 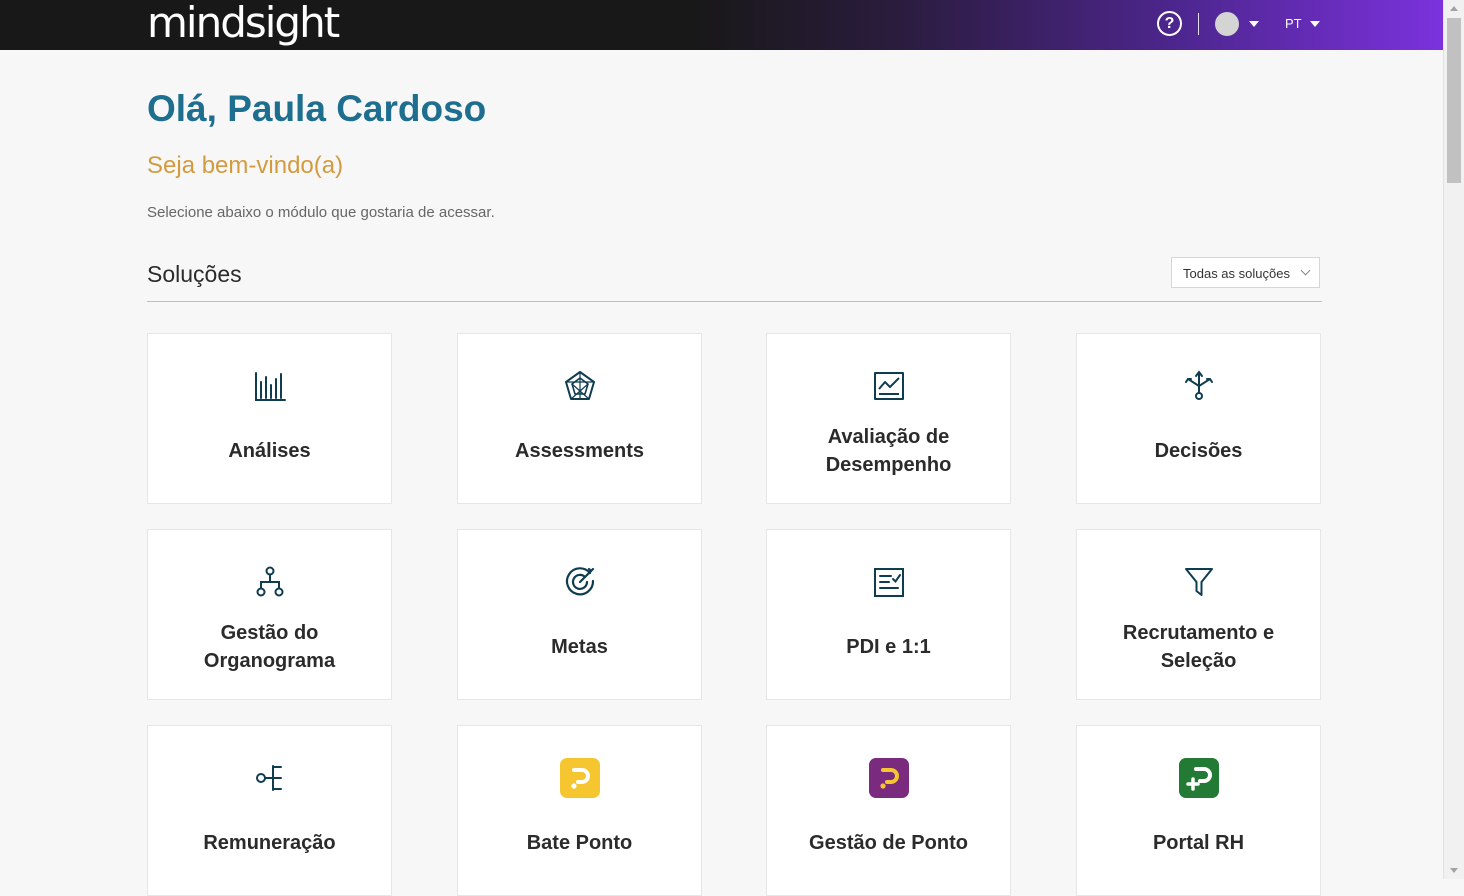 I want to click on help-icon: ?, so click(x=1169, y=23).